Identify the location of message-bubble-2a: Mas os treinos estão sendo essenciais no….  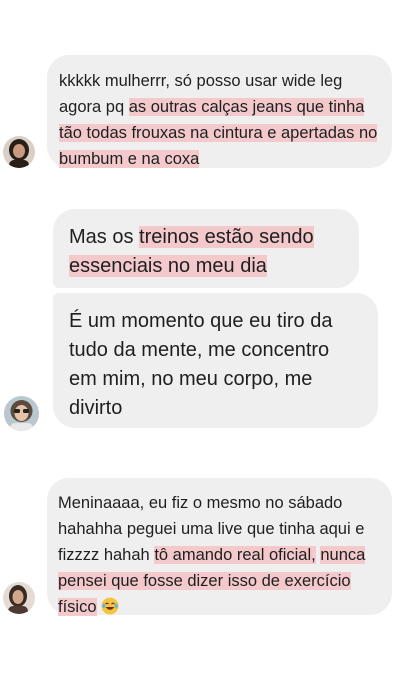
(206, 248).